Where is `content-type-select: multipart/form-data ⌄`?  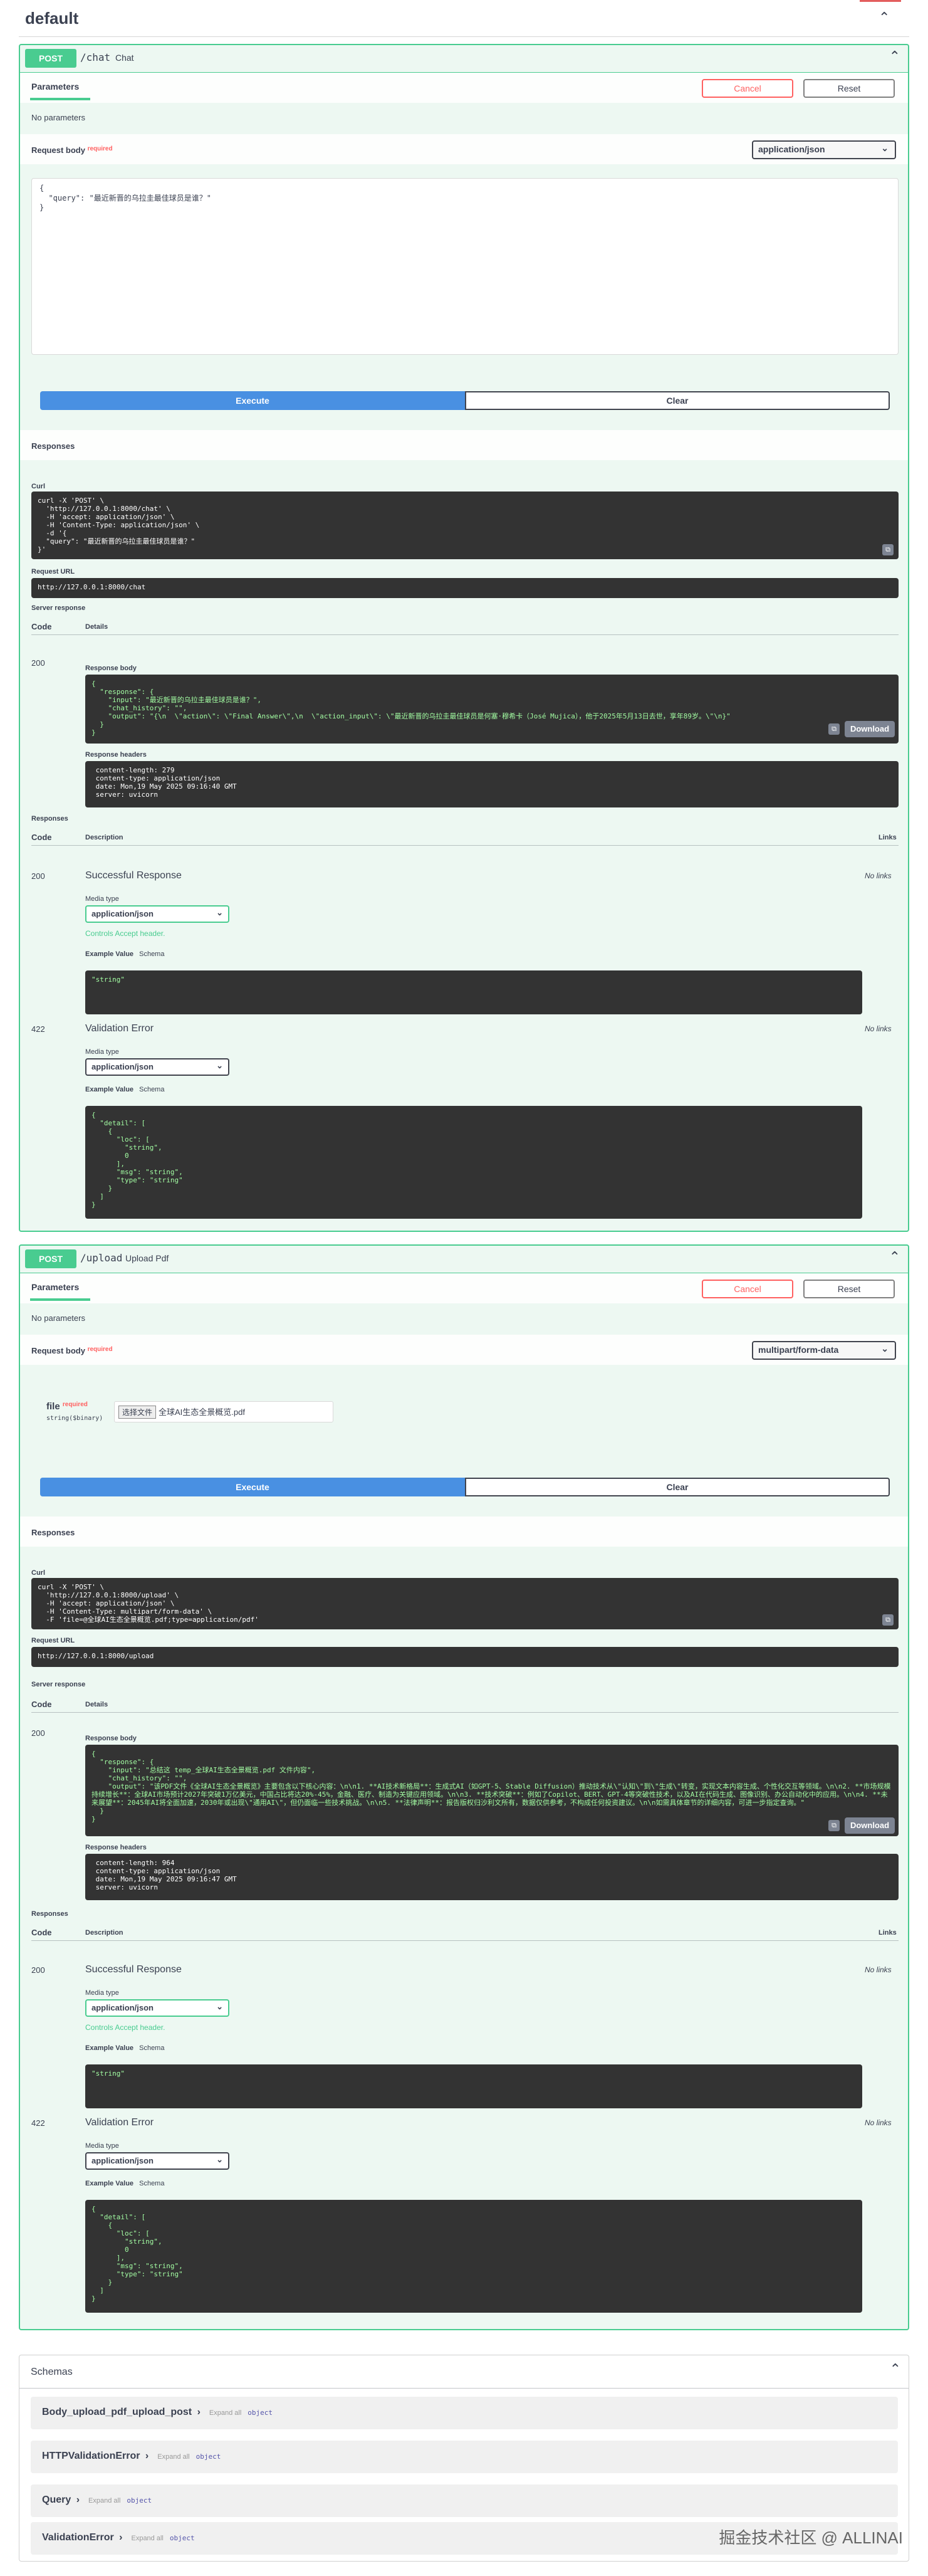 content-type-select: multipart/form-data ⌄ is located at coordinates (824, 1351).